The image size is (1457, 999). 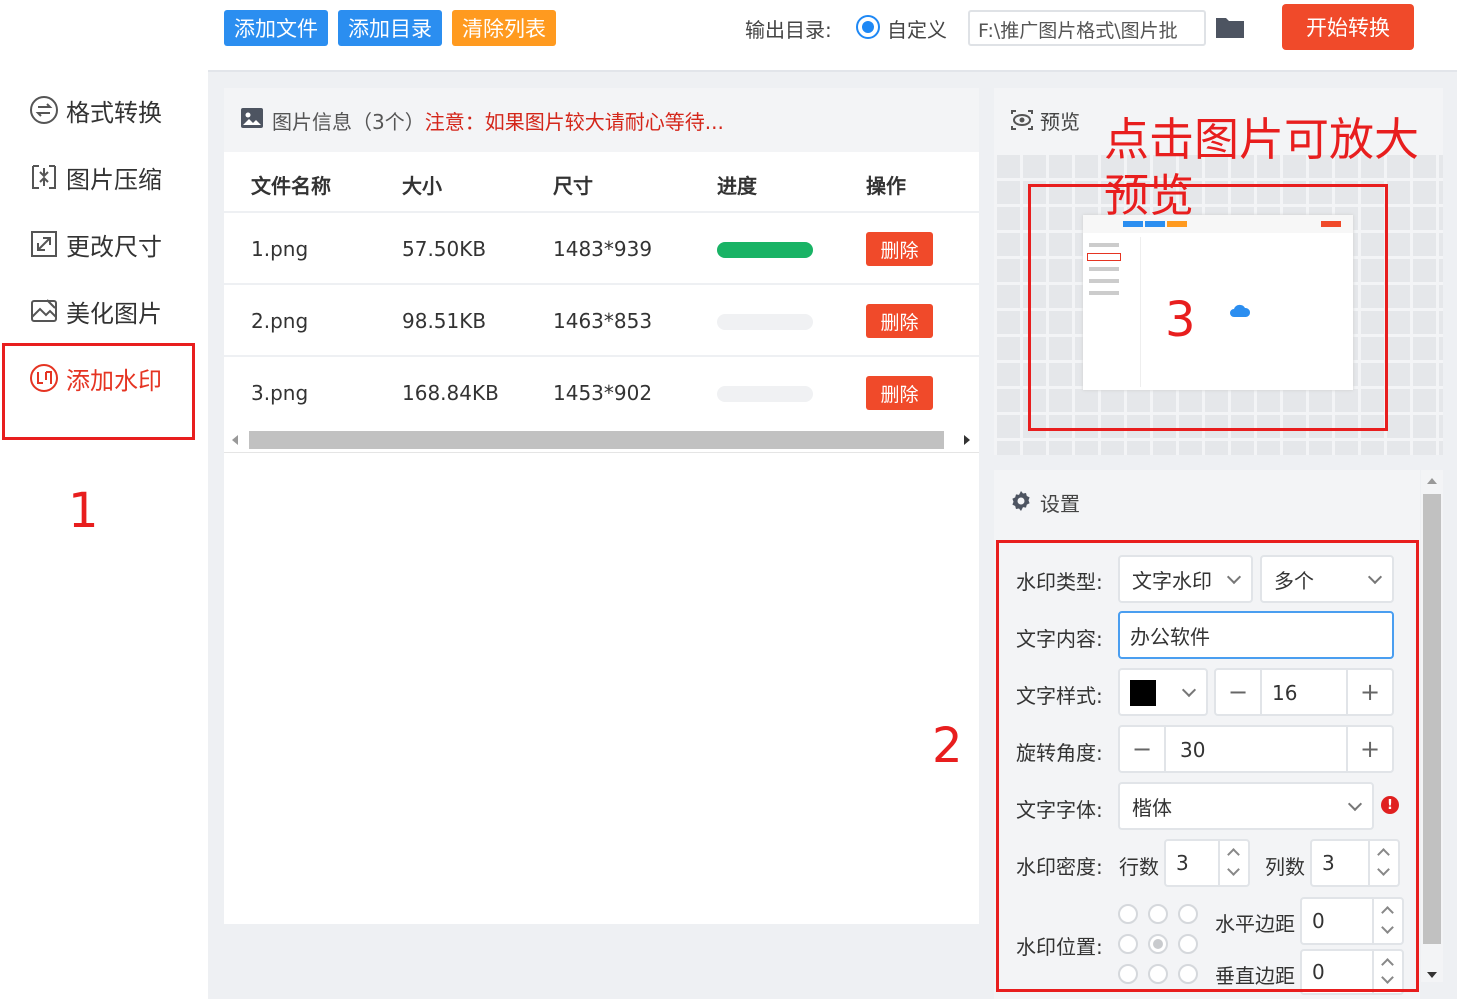 I want to click on file-dimensions: 1463*853, so click(x=603, y=321).